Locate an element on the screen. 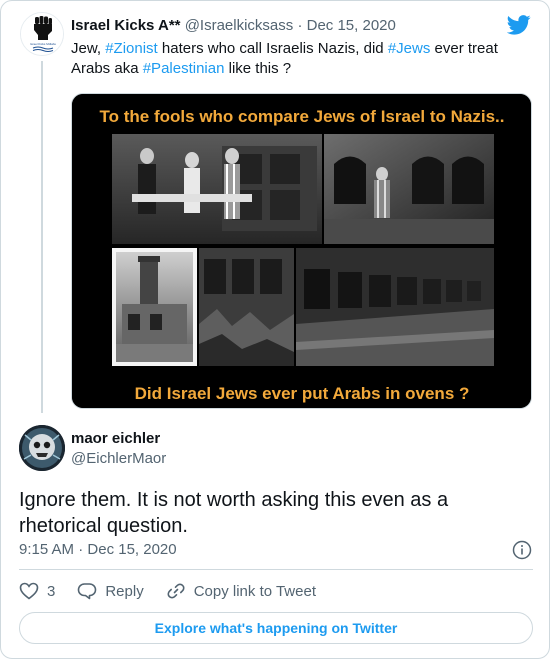 Image resolution: width=550 pixels, height=659 pixels. copy-link-button: Copy link to Tweet is located at coordinates (241, 591).